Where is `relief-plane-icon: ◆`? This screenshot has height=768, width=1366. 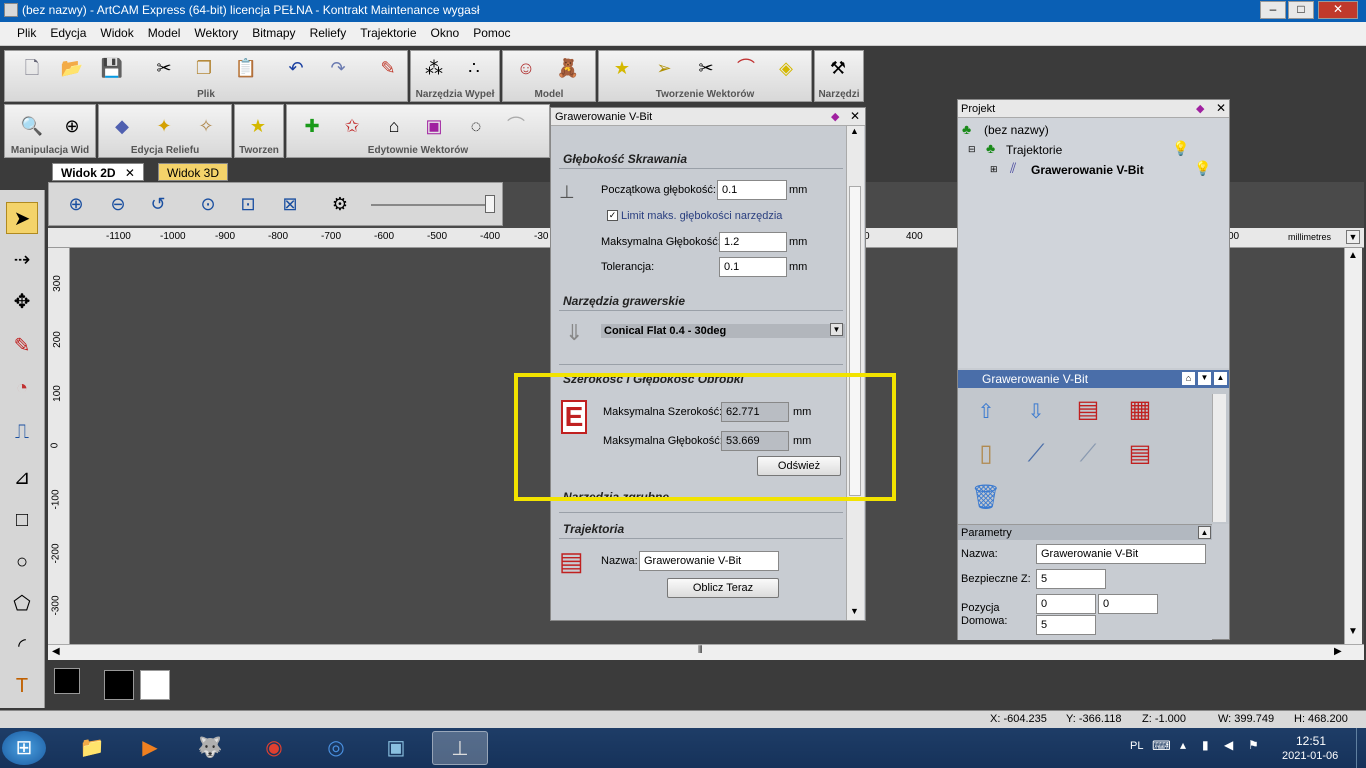
relief-plane-icon: ◆ is located at coordinates (122, 126).